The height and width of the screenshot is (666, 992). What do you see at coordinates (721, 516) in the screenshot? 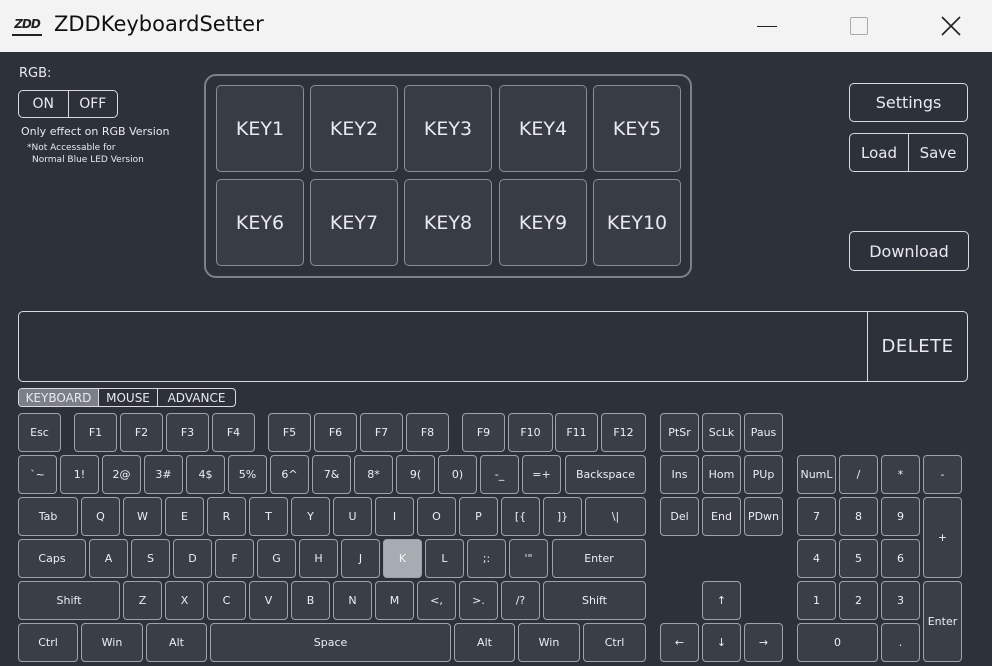
I see `key-end: End` at bounding box center [721, 516].